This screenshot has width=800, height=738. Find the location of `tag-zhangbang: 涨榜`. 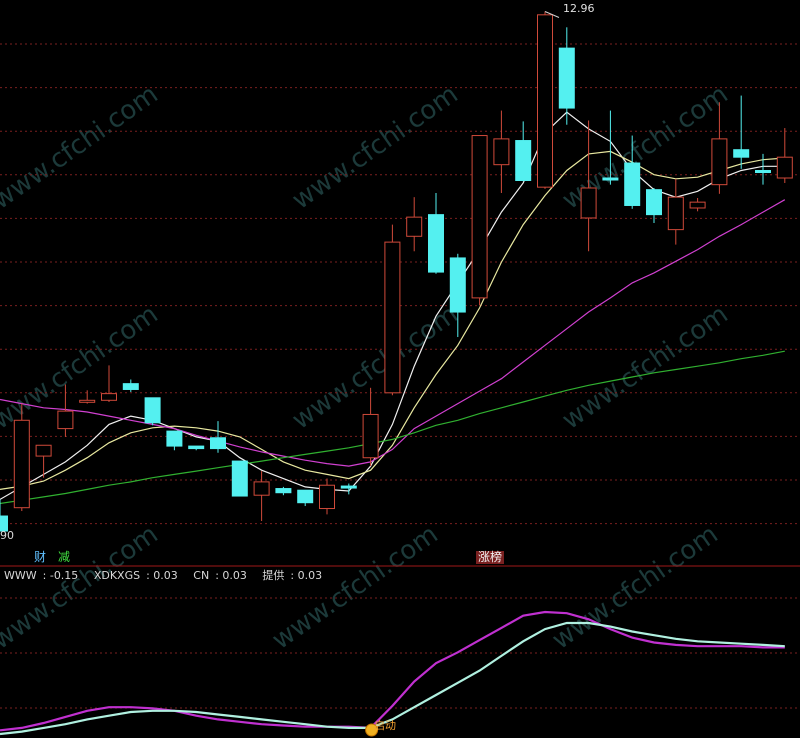

tag-zhangbang: 涨榜 is located at coordinates (490, 557).